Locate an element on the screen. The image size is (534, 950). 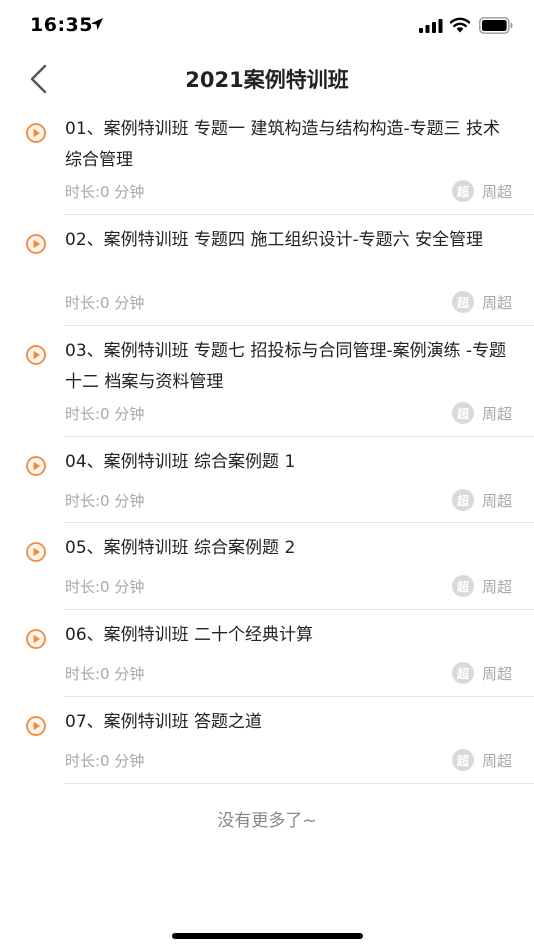
lesson-item: 04、案例特训班 综合案例题 1 时长:0 分钟 超 周超 is located at coordinates (267, 480).